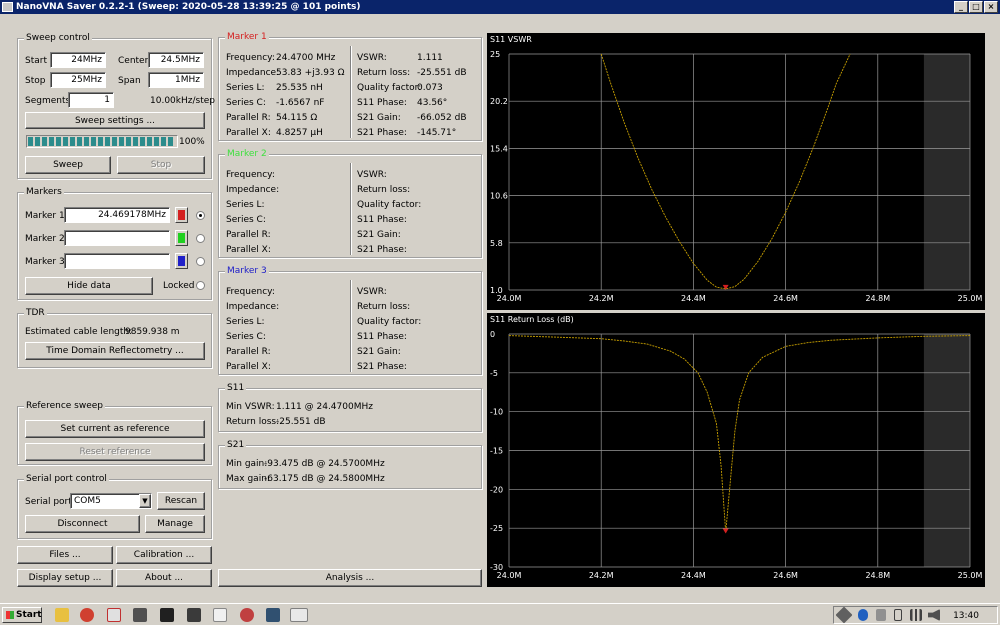 The width and height of the screenshot is (1000, 625). I want to click on y-tick-label: -20, so click(496, 489).